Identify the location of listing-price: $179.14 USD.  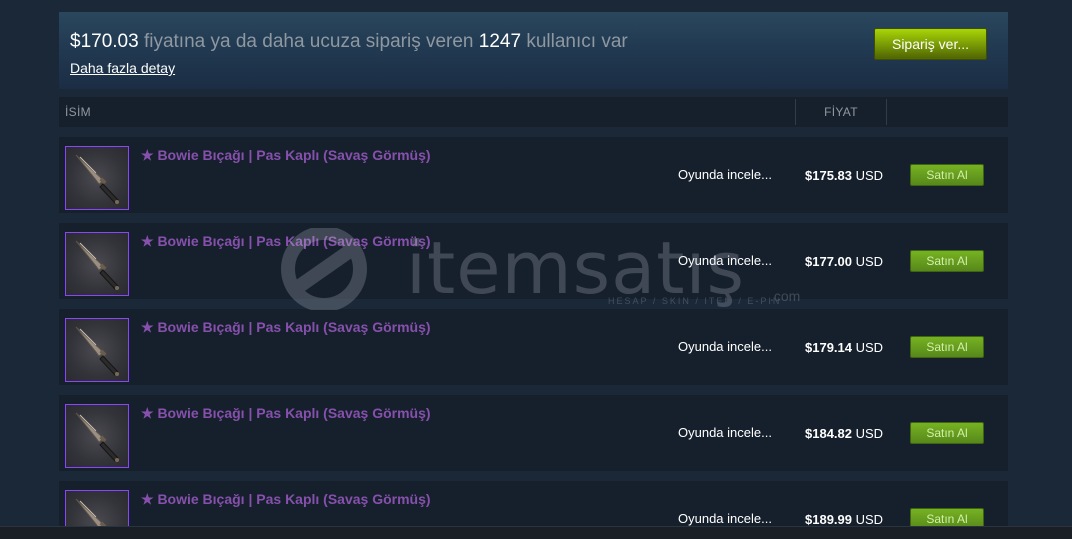
(844, 347).